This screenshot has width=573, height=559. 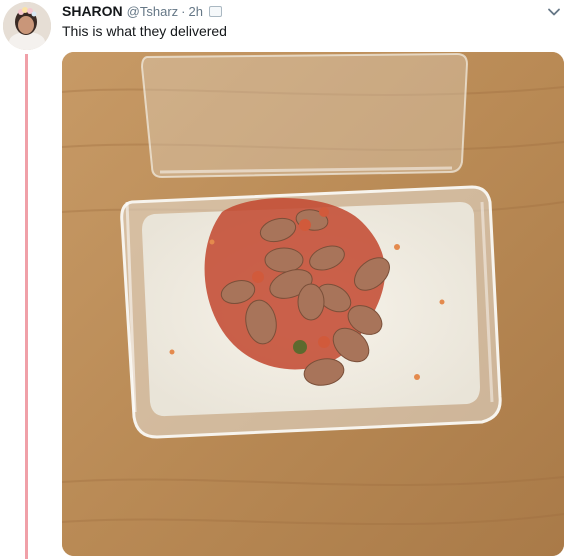 I want to click on chevron-down-icon, so click(x=554, y=12).